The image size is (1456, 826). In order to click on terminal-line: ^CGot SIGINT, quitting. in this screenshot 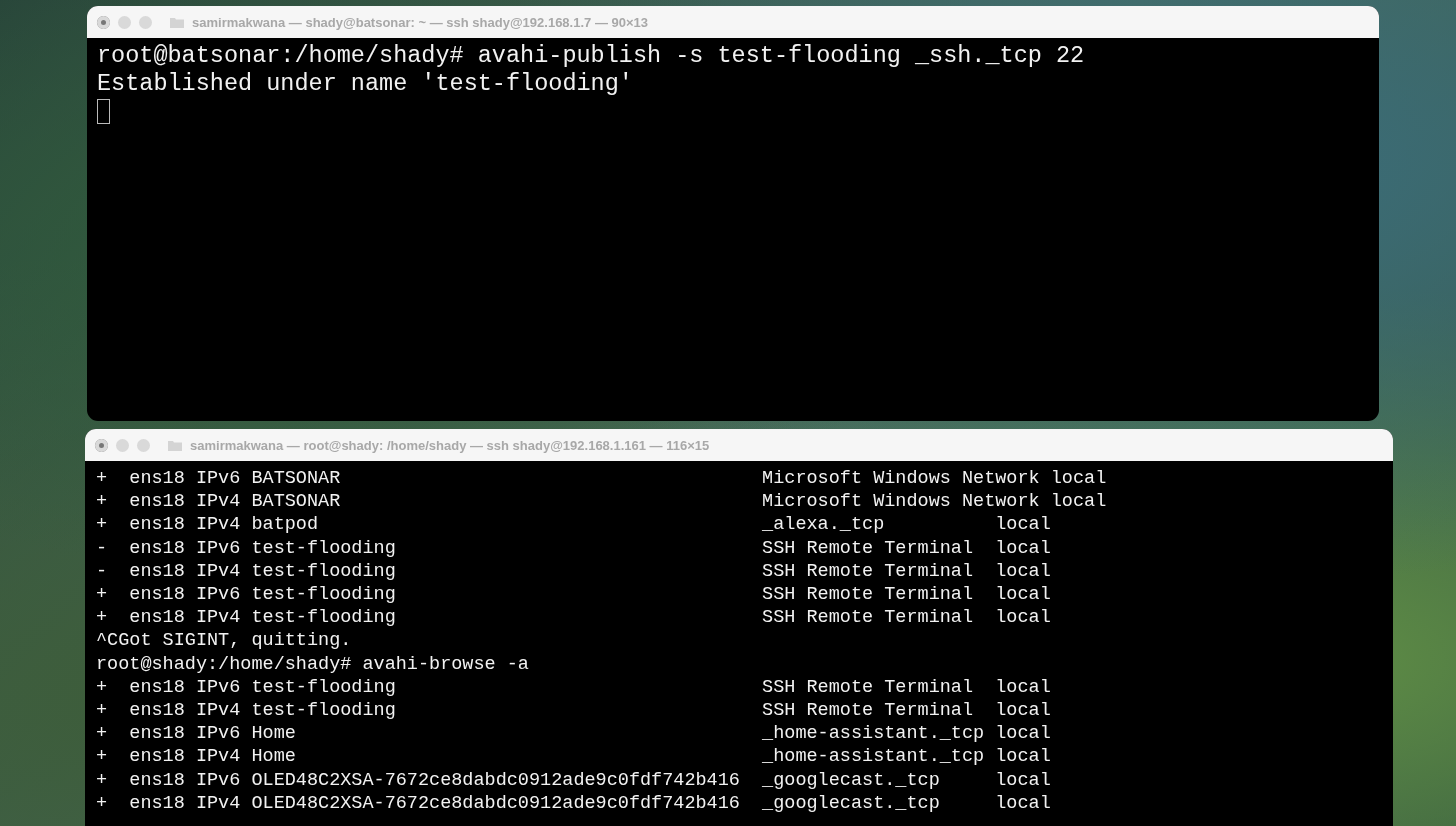, I will do `click(224, 641)`.